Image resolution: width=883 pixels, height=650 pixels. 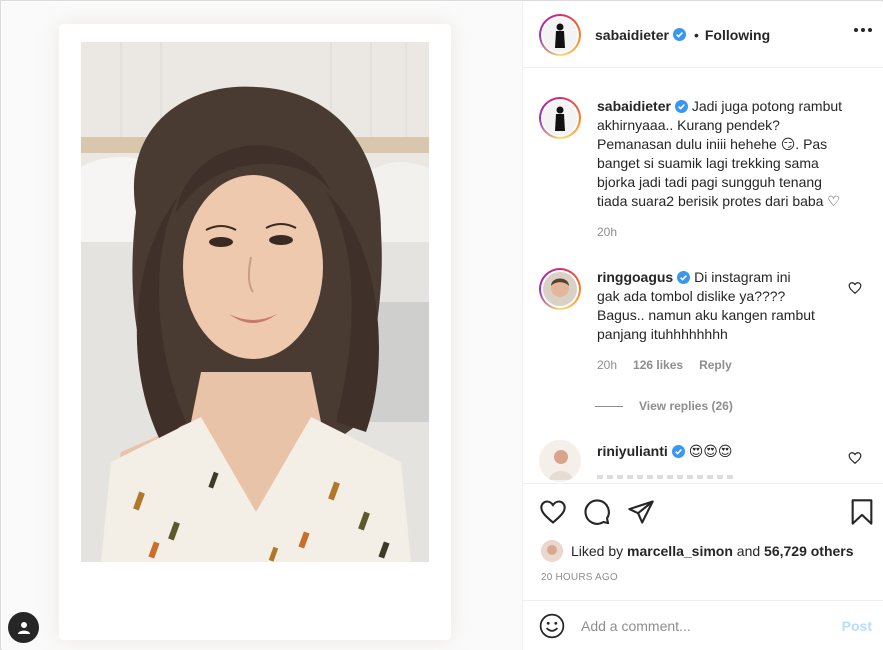 I want to click on more-options-icon, so click(x=863, y=30).